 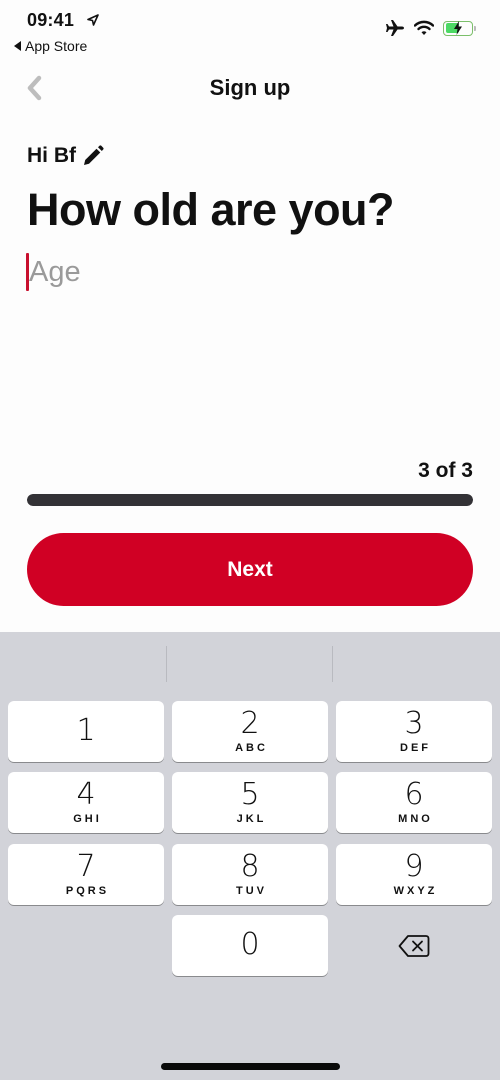 I want to click on nav-bar: Sign up, so click(x=250, y=88).